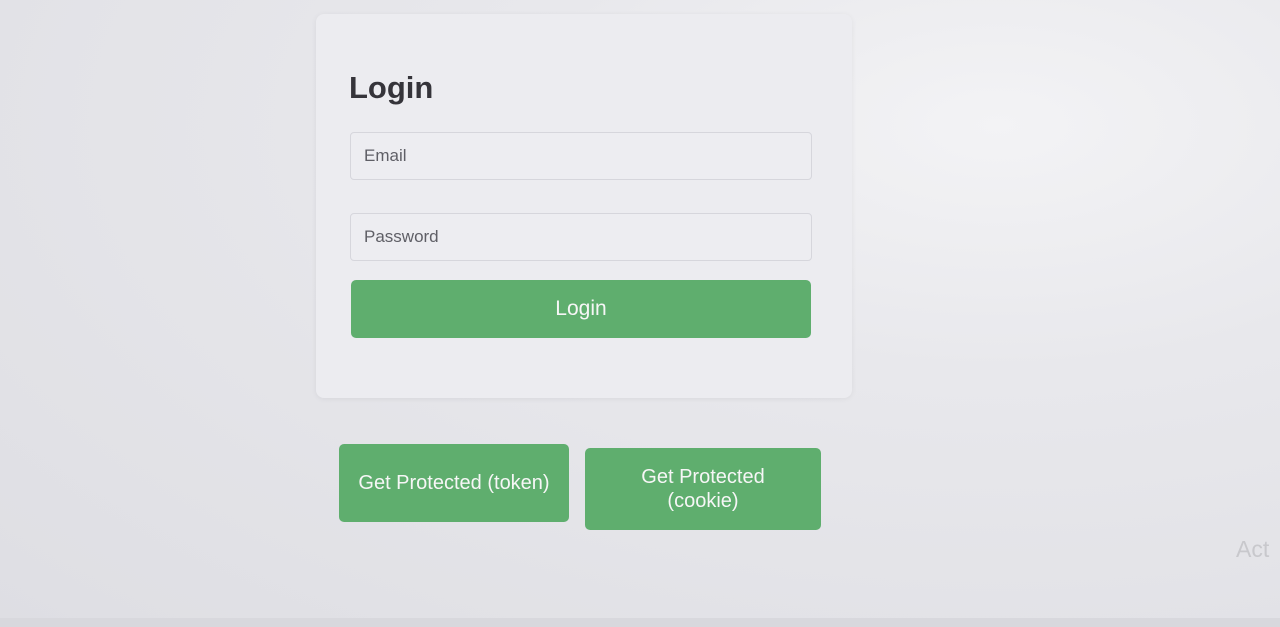 The width and height of the screenshot is (1280, 627). What do you see at coordinates (1253, 549) in the screenshot?
I see `activation-watermark: Act` at bounding box center [1253, 549].